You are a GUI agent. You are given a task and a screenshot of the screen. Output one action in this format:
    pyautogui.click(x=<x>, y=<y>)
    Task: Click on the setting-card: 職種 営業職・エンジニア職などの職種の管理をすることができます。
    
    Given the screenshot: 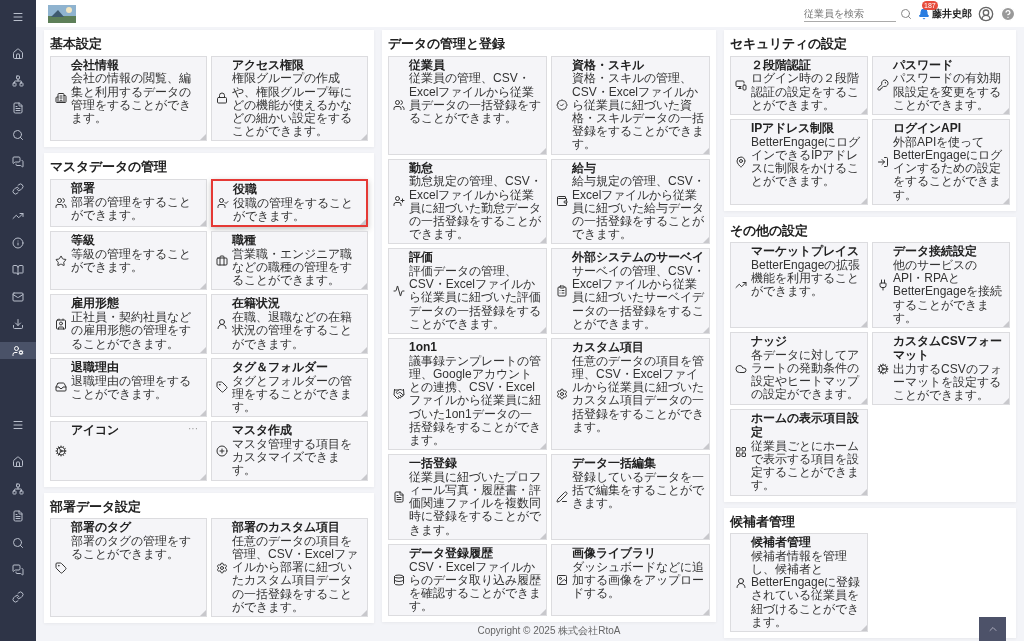 What is the action you would take?
    pyautogui.click(x=289, y=261)
    